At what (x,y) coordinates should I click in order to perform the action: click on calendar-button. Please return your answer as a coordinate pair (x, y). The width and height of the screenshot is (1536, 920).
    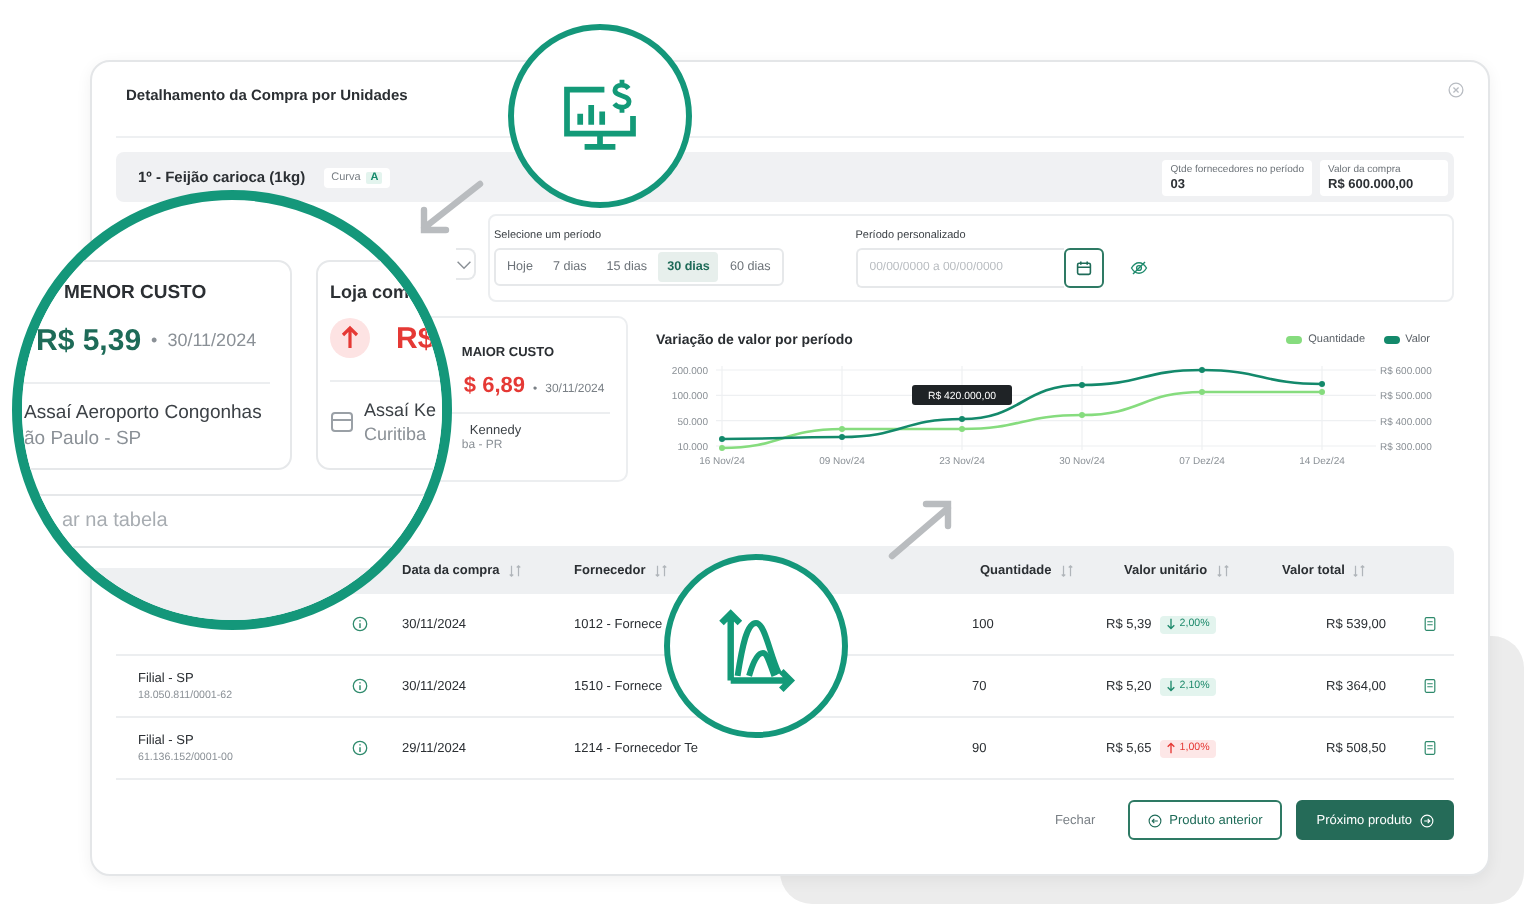
    Looking at the image, I should click on (1083, 267).